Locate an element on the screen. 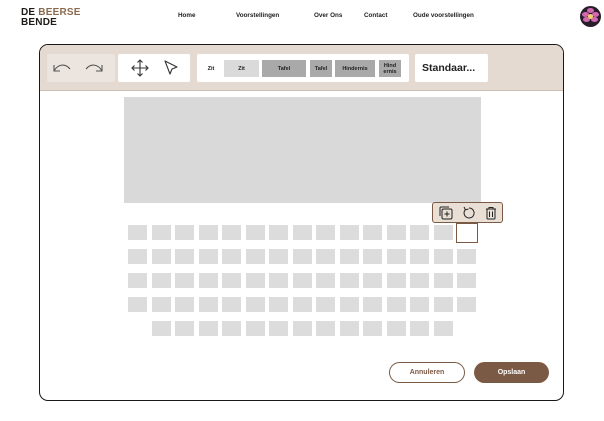 This screenshot has width=604, height=421. type-chip-hindernis: Hindernis is located at coordinates (355, 68).